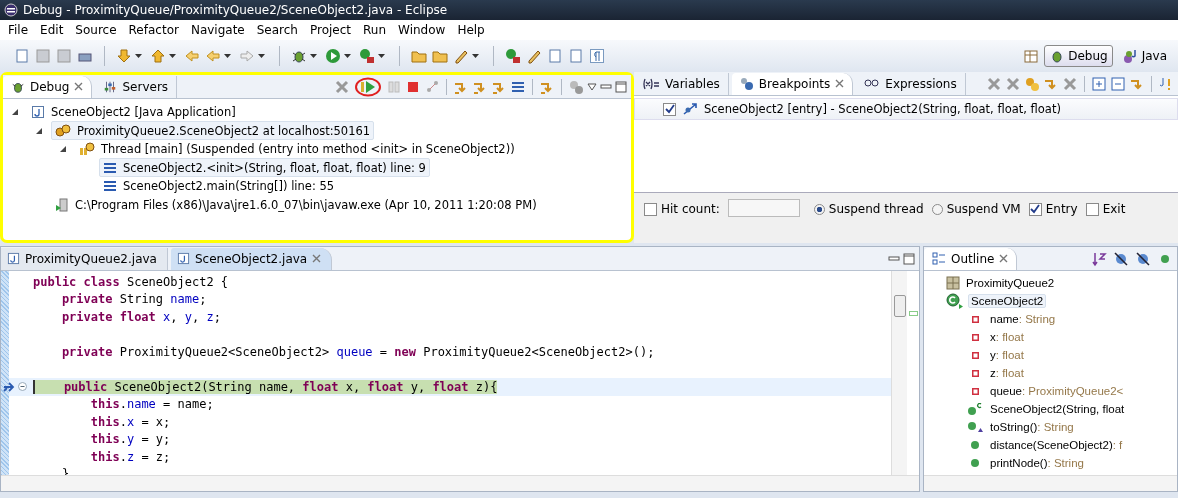 Image resolution: width=1178 pixels, height=498 pixels. What do you see at coordinates (133, 112) in the screenshot?
I see `debug-tree-item: SceneObject2 [Java Application]` at bounding box center [133, 112].